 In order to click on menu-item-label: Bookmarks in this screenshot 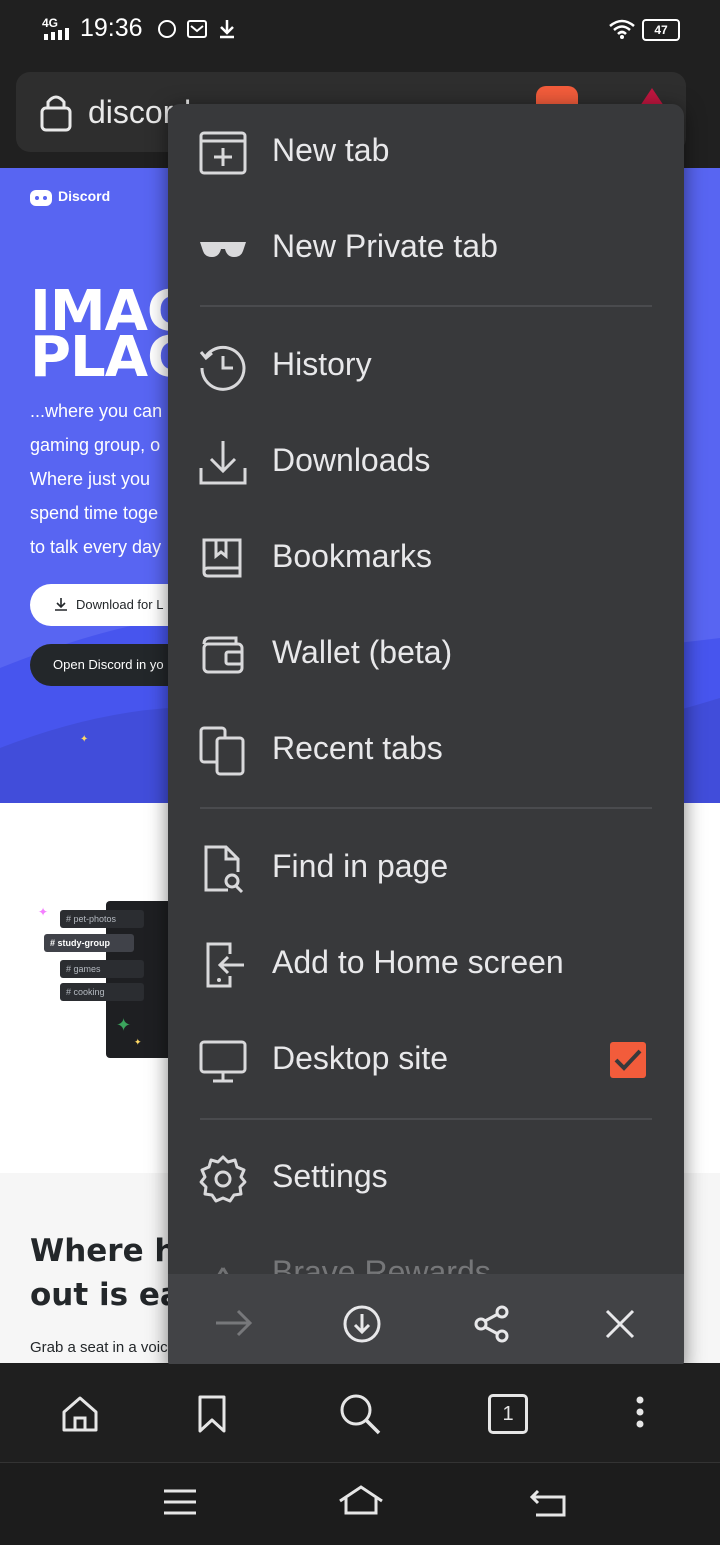, I will do `click(352, 556)`.